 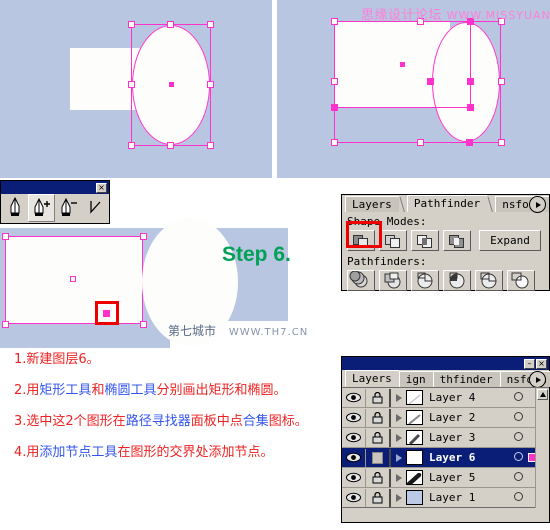 I want to click on instruction-4: 4.用添加节点工具在图形的交界处添加节点。, so click(x=144, y=452).